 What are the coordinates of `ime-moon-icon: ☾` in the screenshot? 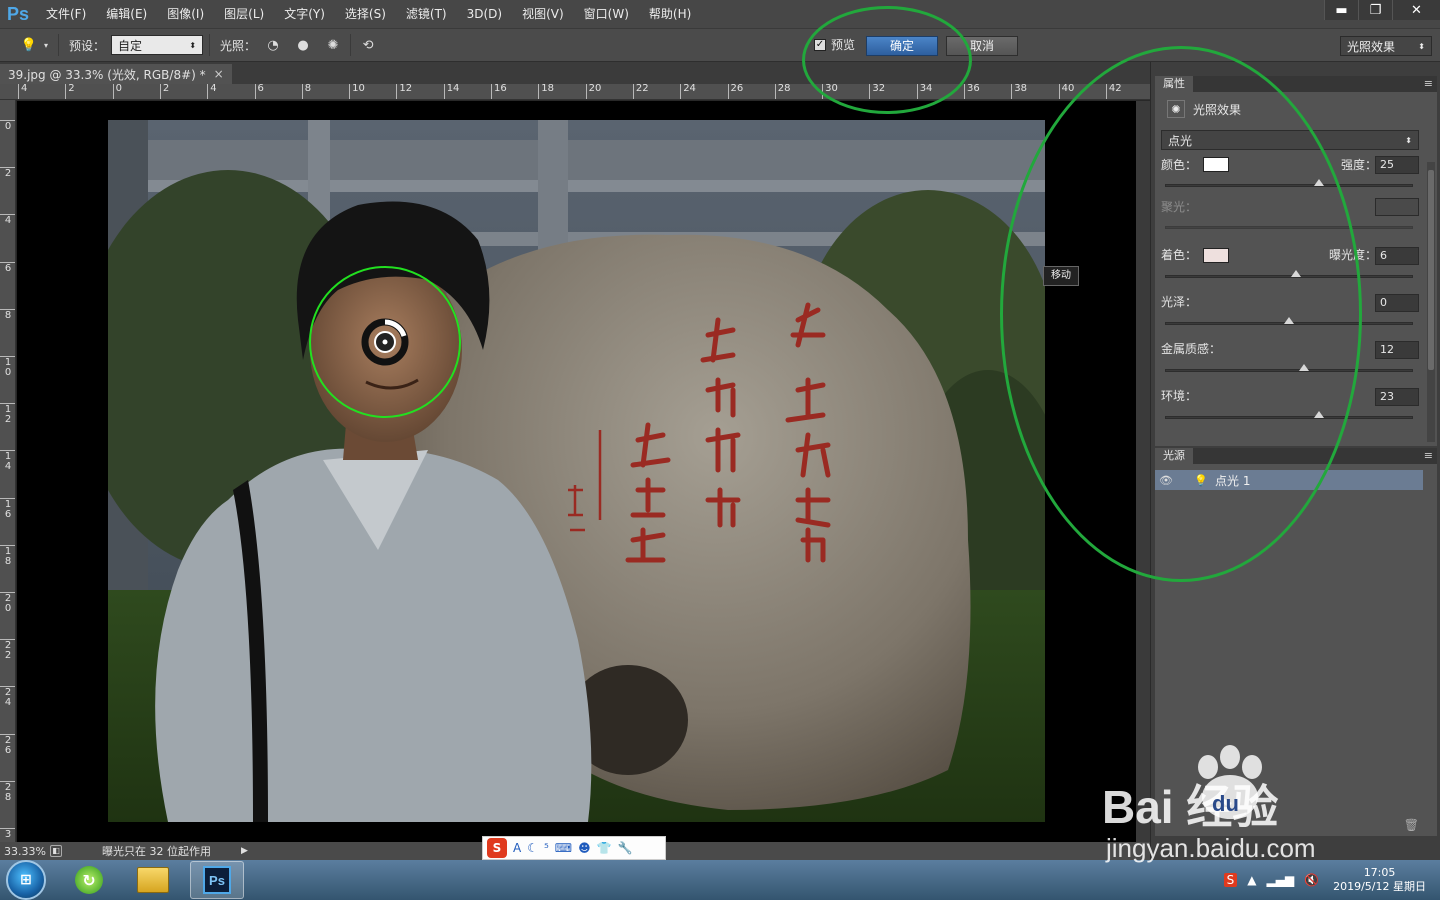 It's located at (532, 848).